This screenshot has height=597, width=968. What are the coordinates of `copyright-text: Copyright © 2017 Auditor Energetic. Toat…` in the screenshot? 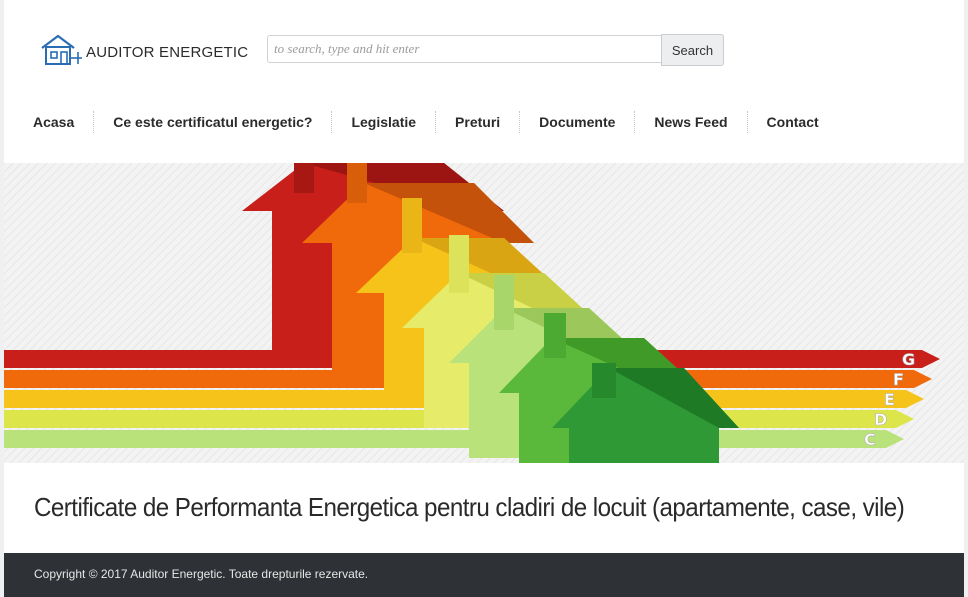 It's located at (201, 574).